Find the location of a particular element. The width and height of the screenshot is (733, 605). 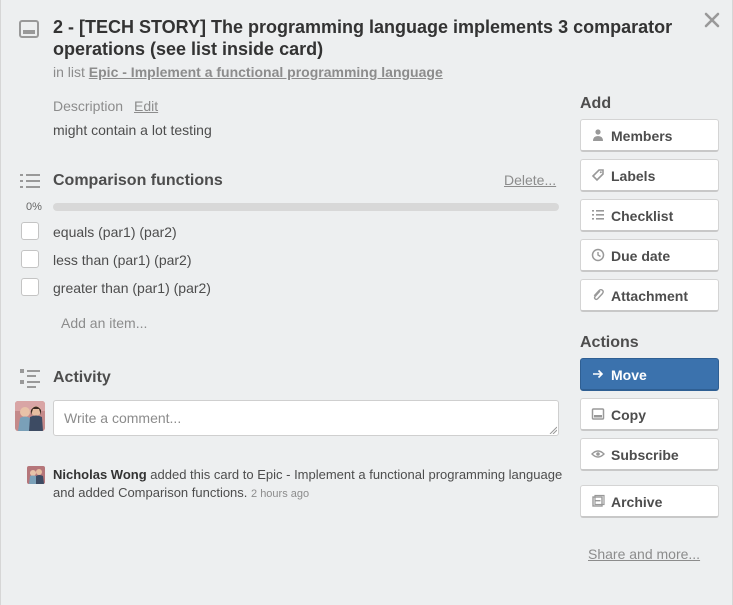

checklist-item: equals (par1) (par2) is located at coordinates (291, 233).